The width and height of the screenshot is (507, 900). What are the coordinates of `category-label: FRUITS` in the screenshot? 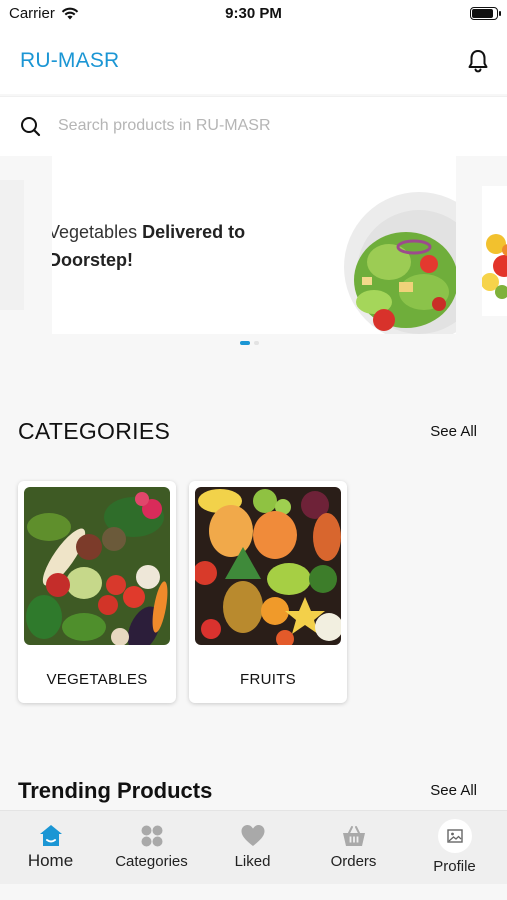 It's located at (268, 679).